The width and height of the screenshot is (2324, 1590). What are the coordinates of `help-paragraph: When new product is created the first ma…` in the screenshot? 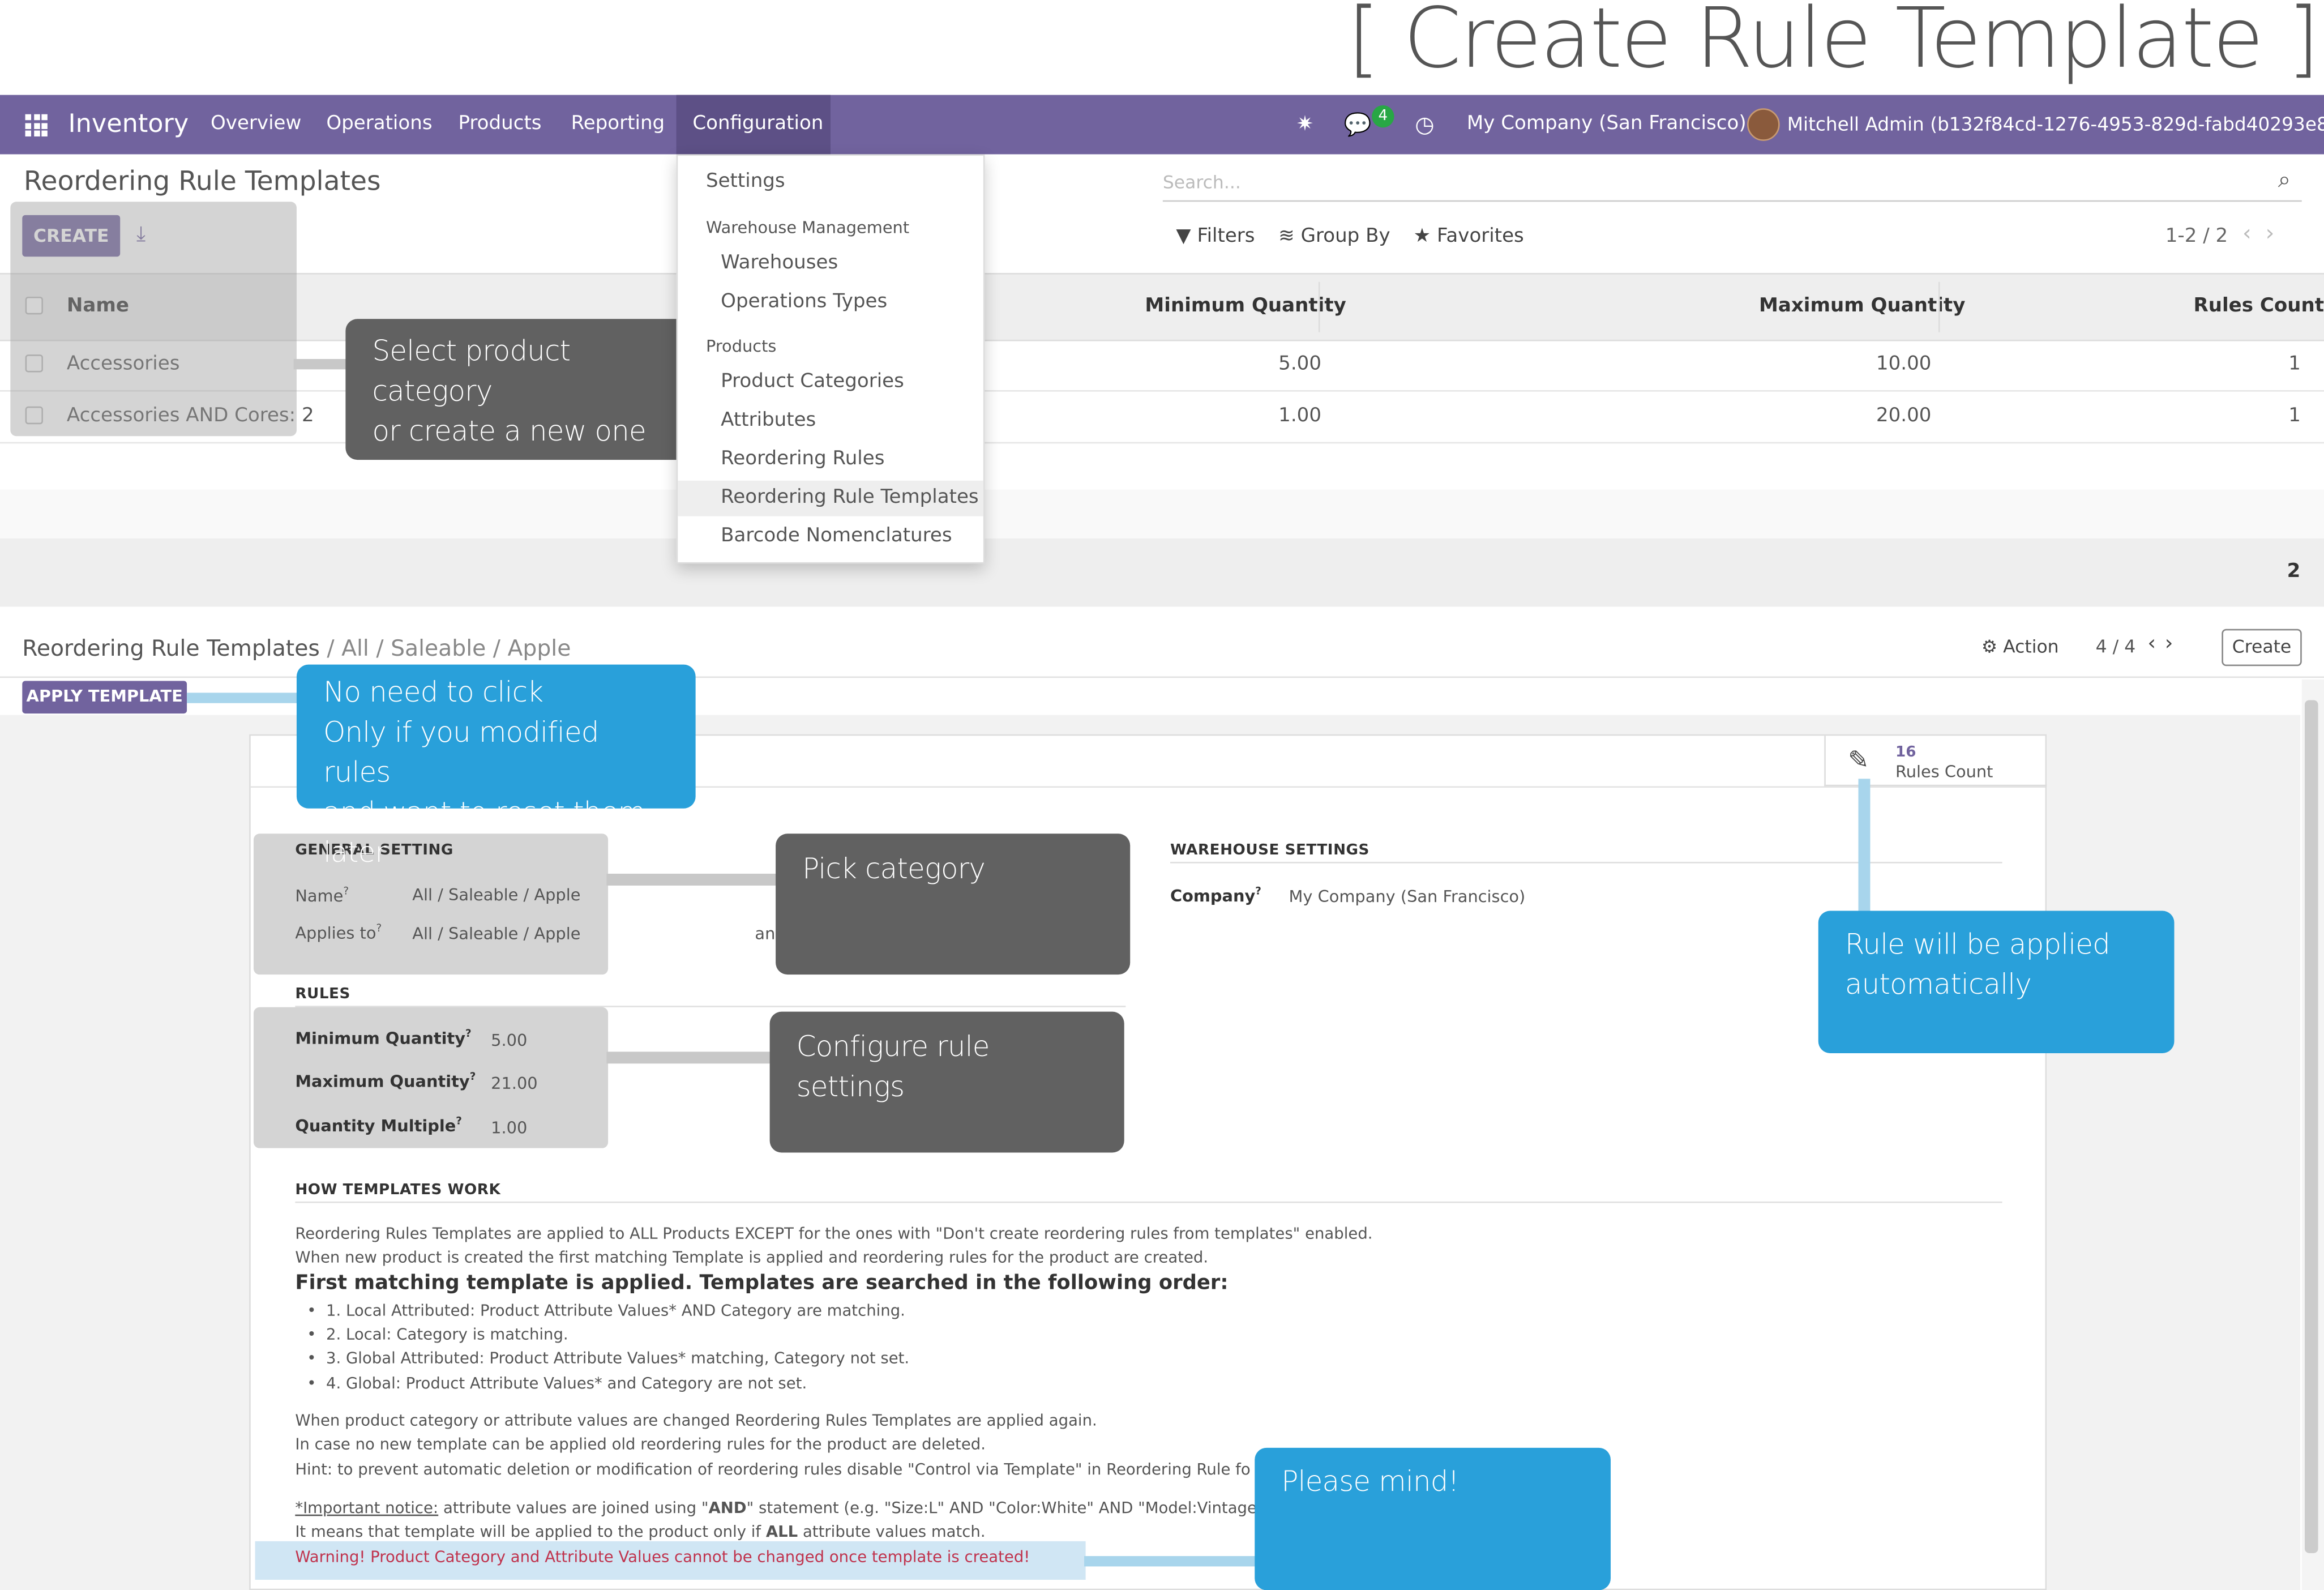 It's located at (752, 1258).